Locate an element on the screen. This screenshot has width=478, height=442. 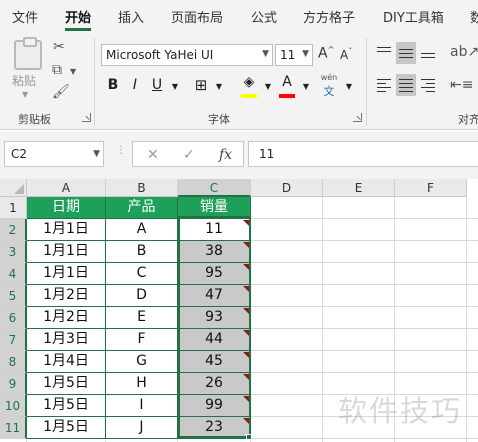
row-header-10: 10 is located at coordinates (13, 406).